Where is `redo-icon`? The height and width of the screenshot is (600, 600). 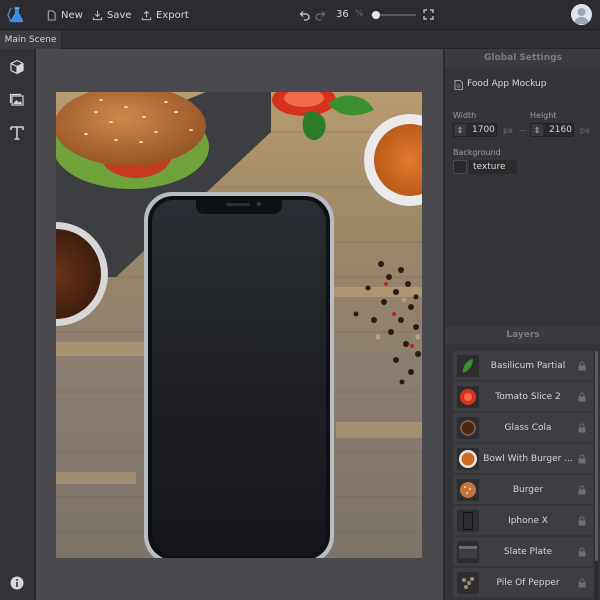
redo-icon is located at coordinates (321, 15).